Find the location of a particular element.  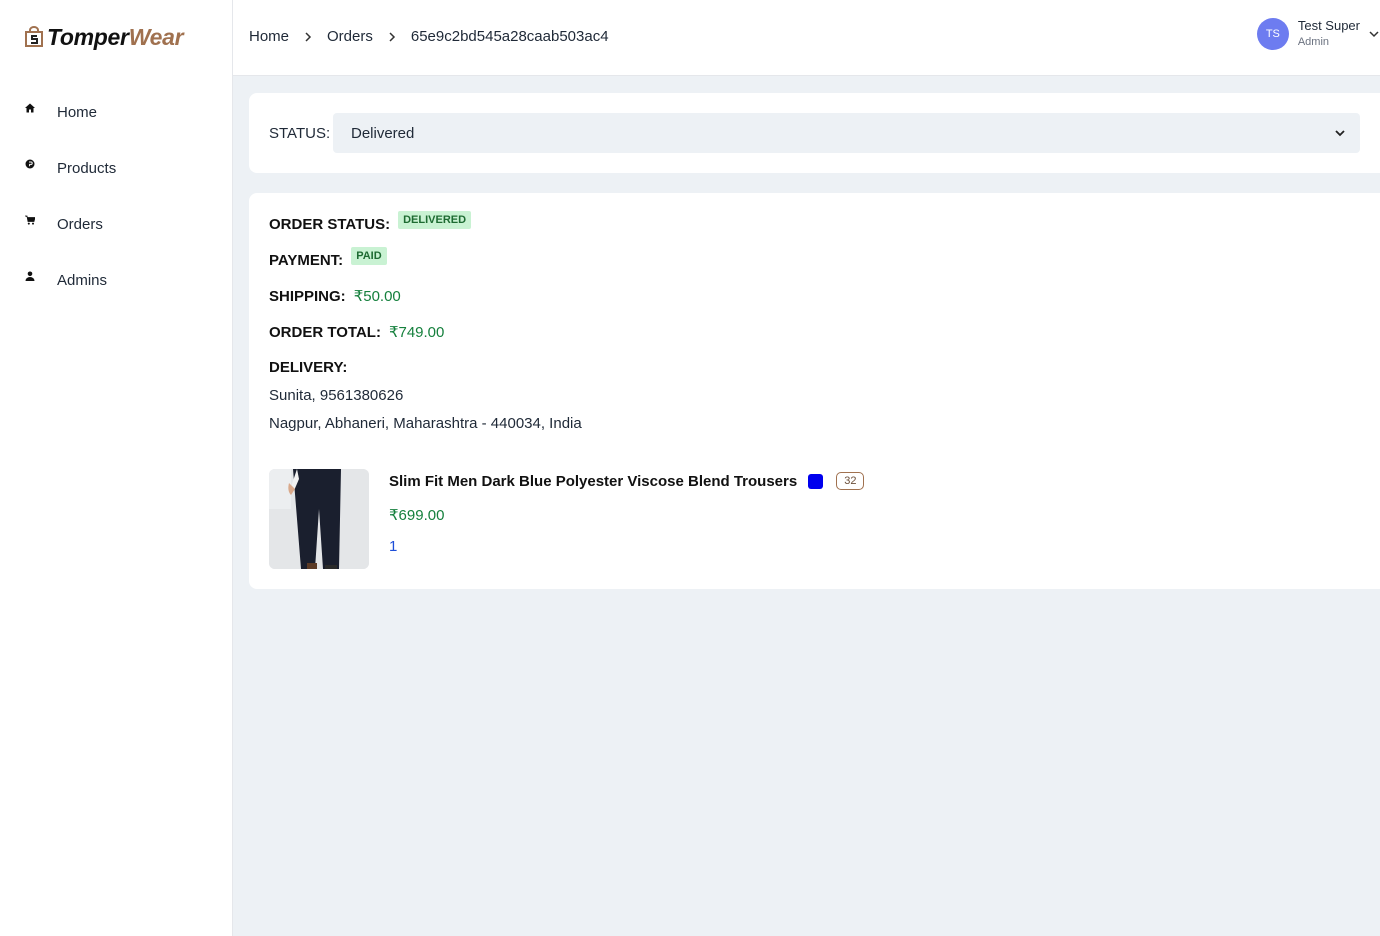

status-form-card: STATUS: Delivered is located at coordinates (814, 133).